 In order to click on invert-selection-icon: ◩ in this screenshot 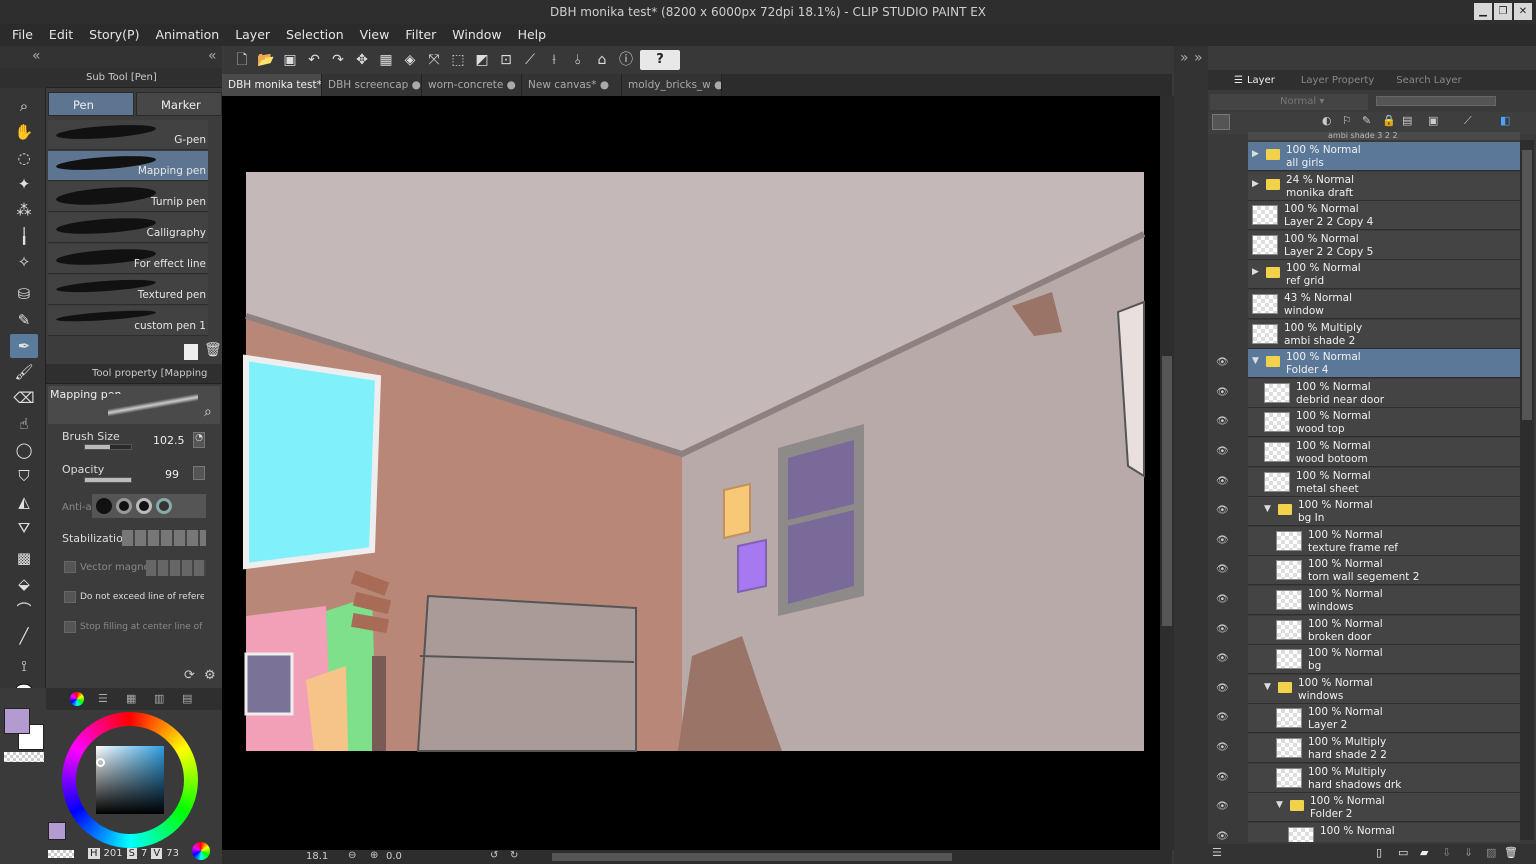, I will do `click(482, 60)`.